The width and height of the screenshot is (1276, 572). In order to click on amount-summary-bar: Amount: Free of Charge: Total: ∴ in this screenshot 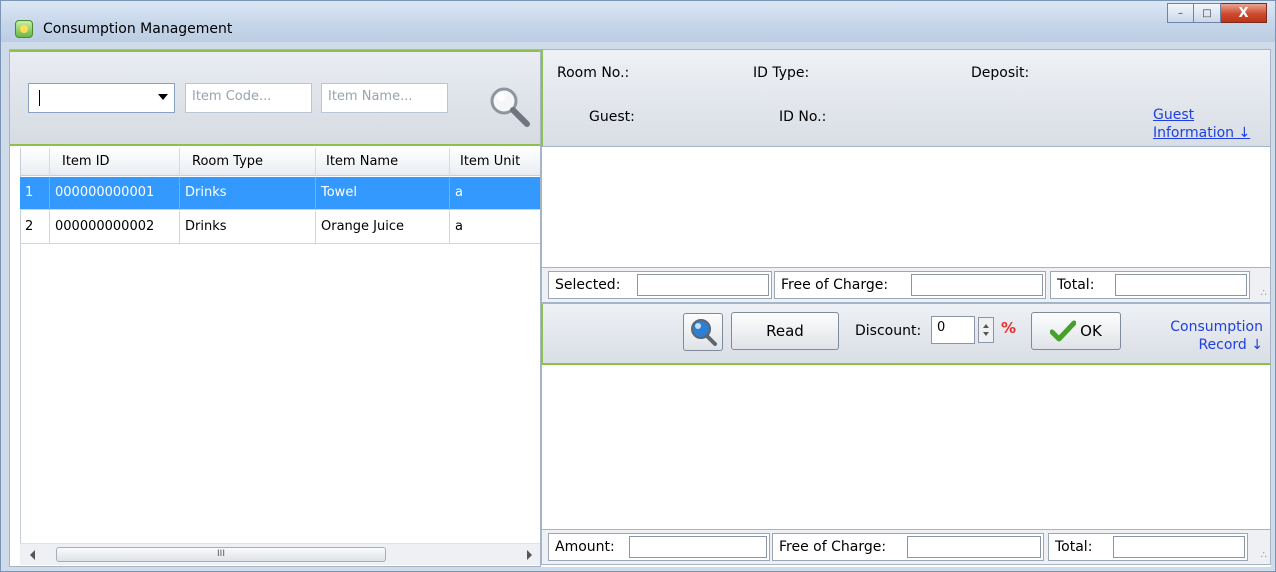, I will do `click(906, 547)`.